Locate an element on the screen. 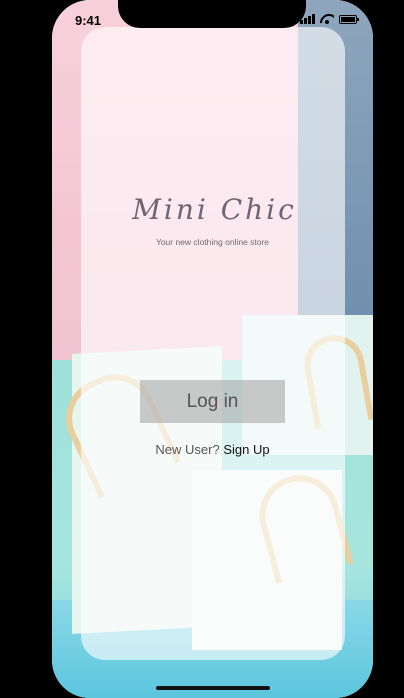  status-time: 9:41 is located at coordinates (88, 20).